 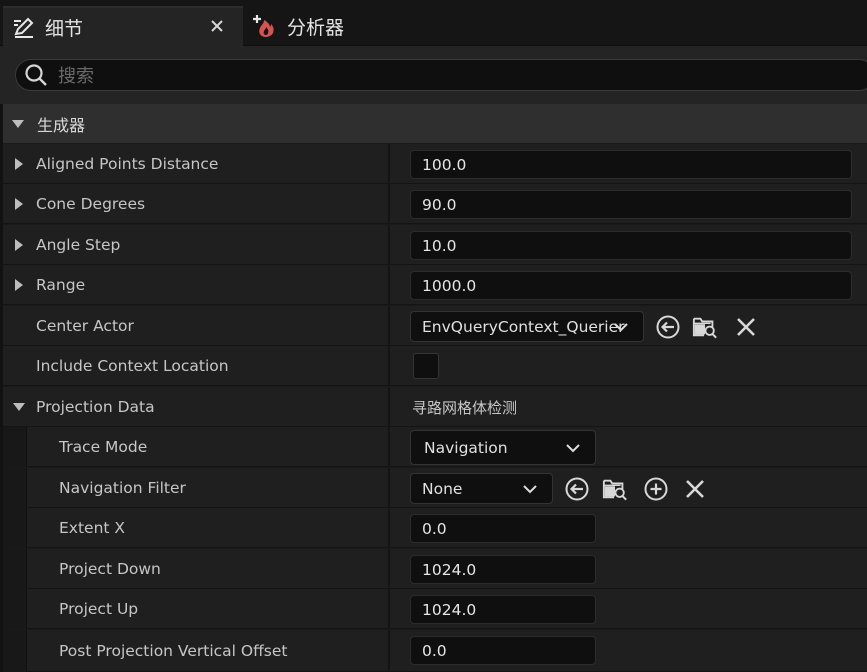 I want to click on post-projection-vertical-offset-input: 0.0, so click(x=503, y=650).